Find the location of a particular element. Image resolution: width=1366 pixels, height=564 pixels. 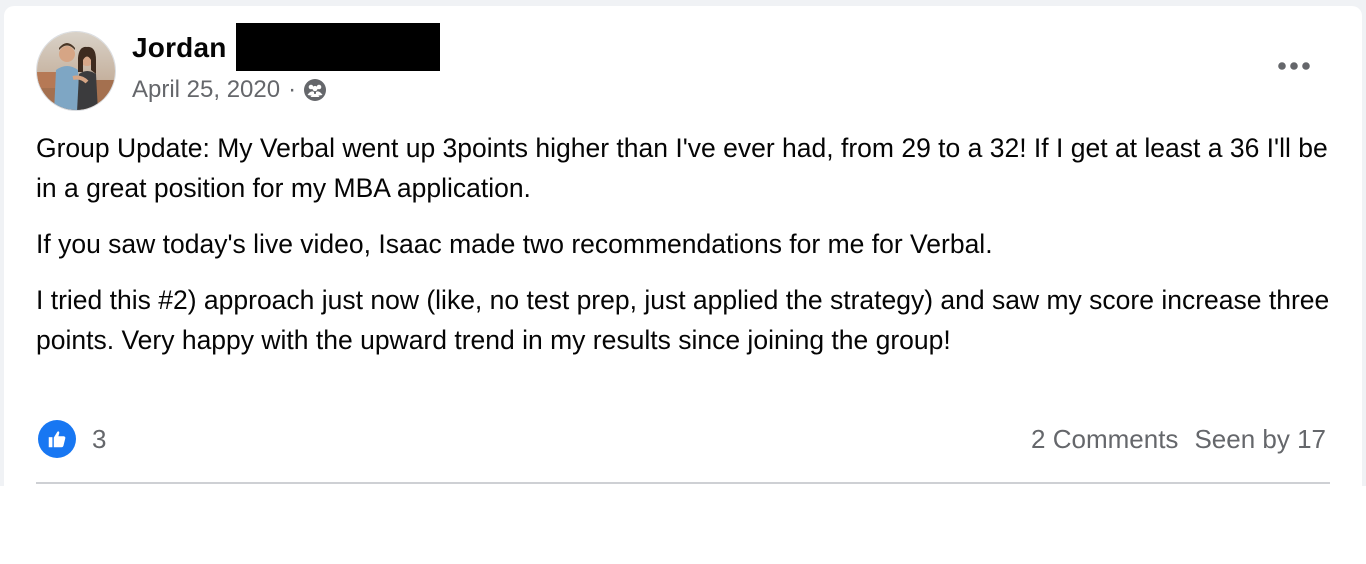

redacted-last-name is located at coordinates (338, 47).